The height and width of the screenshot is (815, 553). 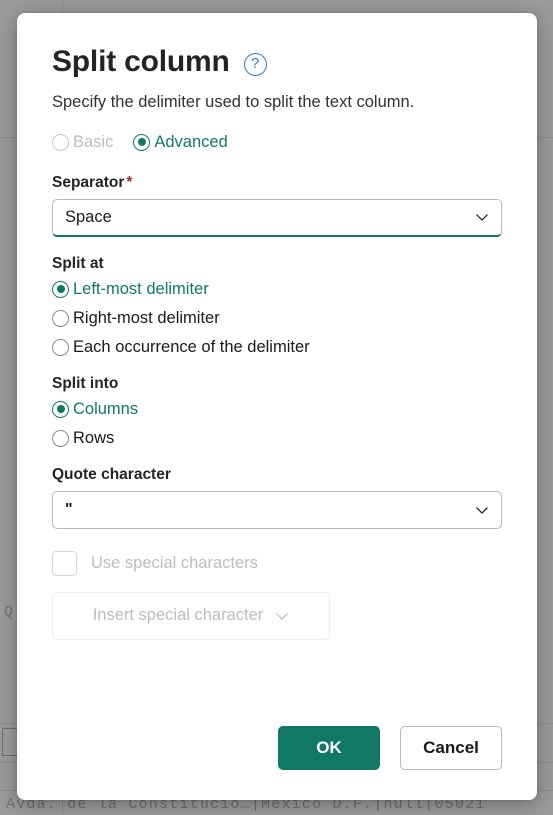 I want to click on use-special-characters-checkbox, so click(x=64, y=563).